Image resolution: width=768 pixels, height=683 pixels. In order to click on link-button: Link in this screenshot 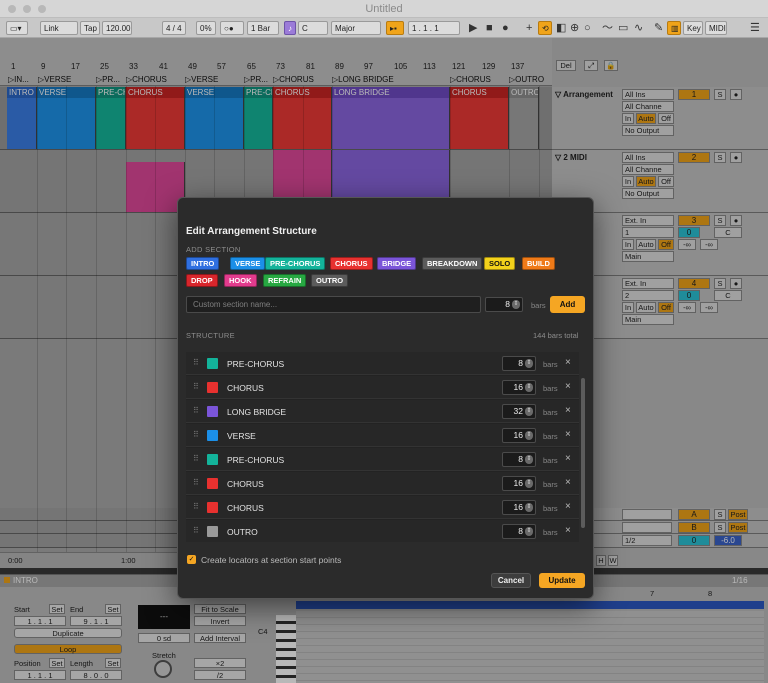, I will do `click(59, 28)`.